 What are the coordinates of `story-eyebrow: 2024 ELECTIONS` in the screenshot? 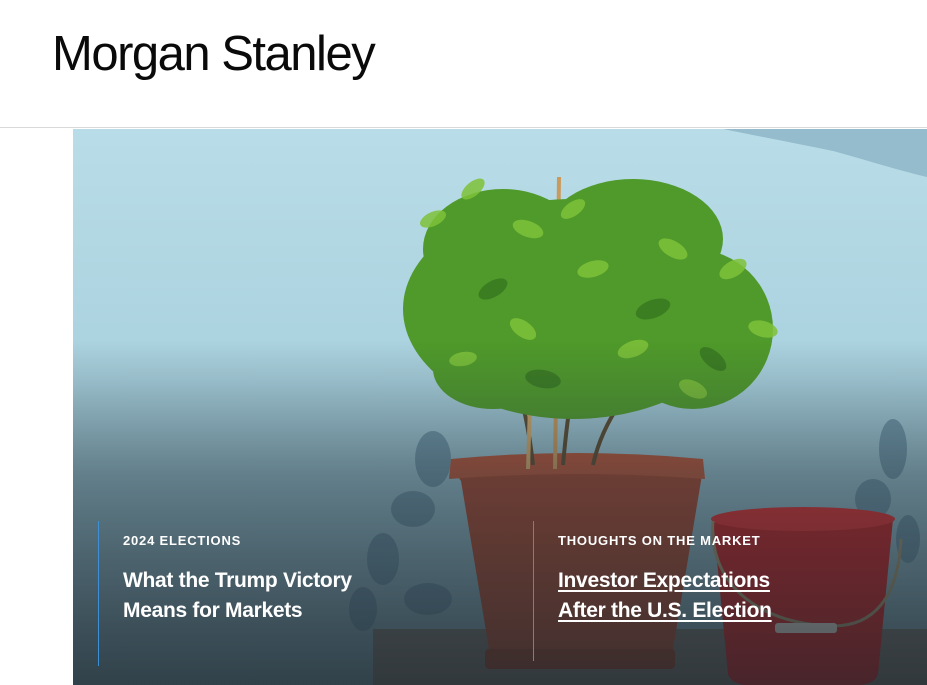 It's located at (182, 540).